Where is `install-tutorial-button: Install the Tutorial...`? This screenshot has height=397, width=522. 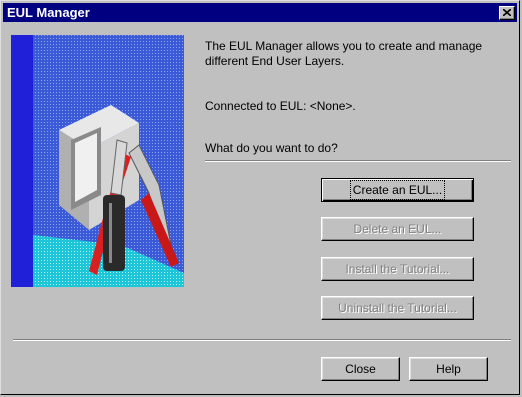 install-tutorial-button: Install the Tutorial... is located at coordinates (397, 269).